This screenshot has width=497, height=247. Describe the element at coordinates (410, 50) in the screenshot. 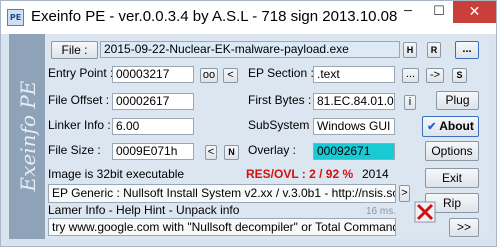

I see `hex-button: H` at that location.